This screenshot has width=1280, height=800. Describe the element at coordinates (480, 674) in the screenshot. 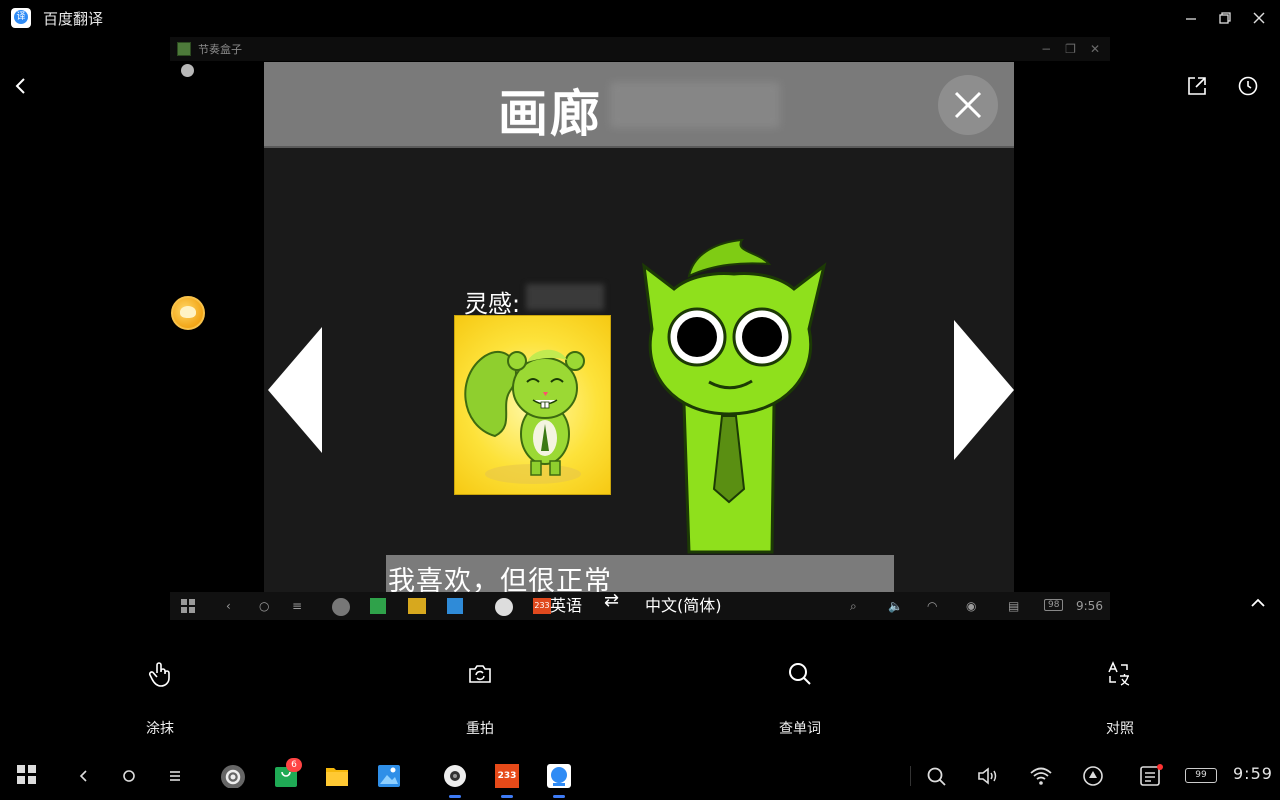

I see `camera-retake-icon` at that location.